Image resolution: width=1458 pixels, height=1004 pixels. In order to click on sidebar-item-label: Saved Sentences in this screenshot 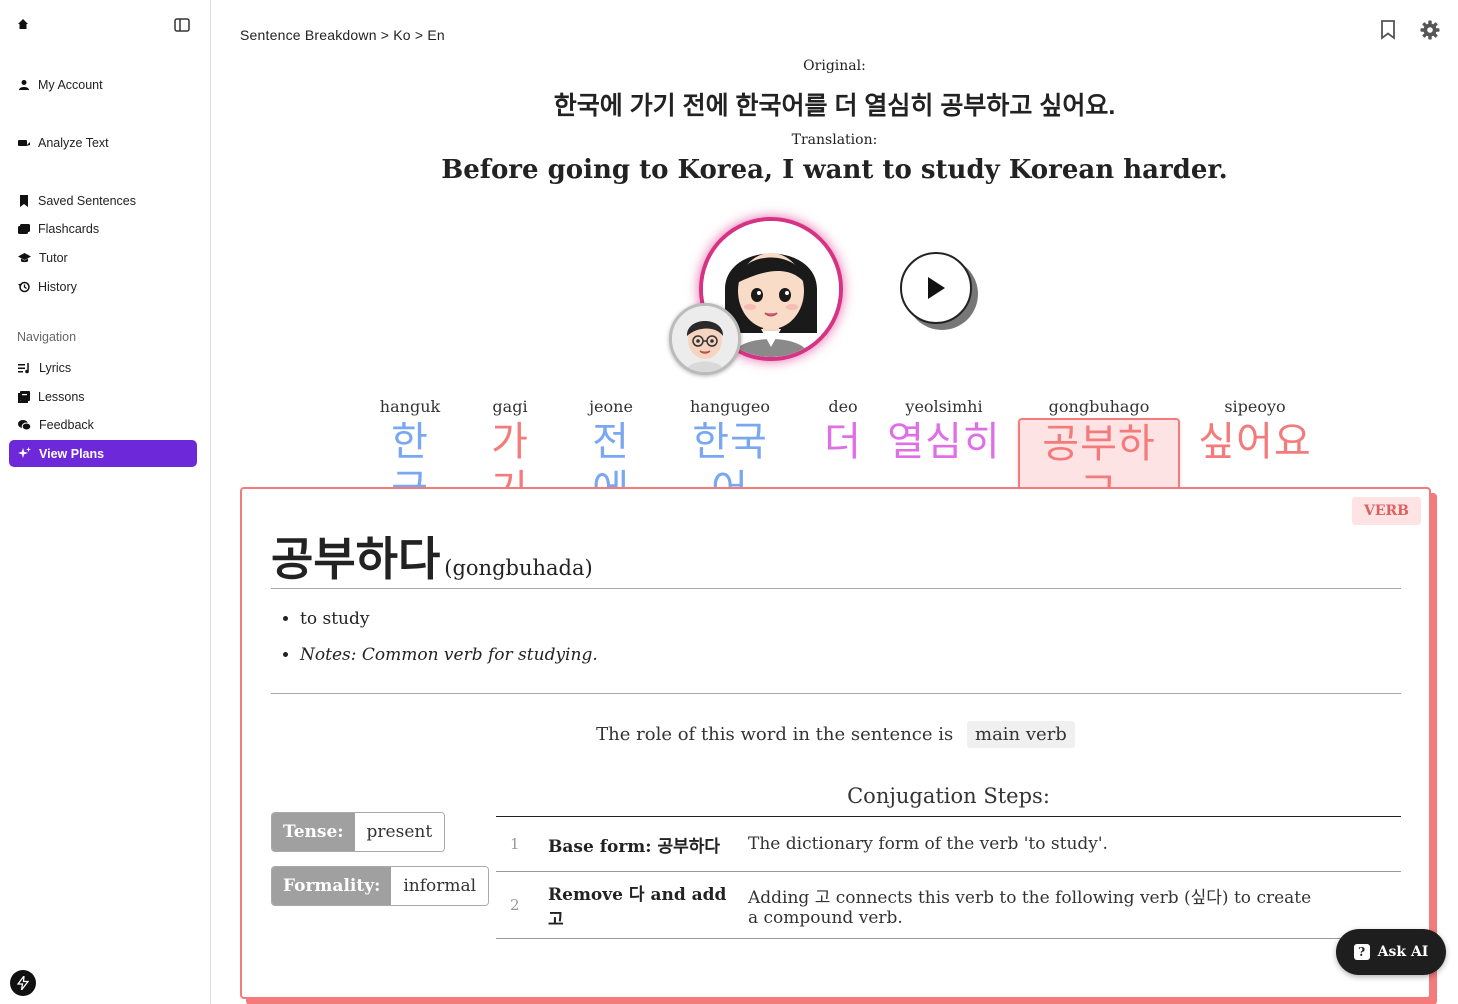, I will do `click(87, 200)`.